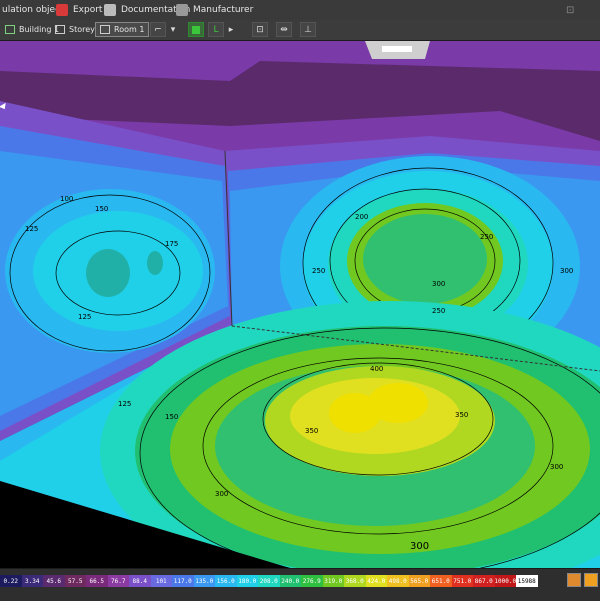  Describe the element at coordinates (129, 29) in the screenshot. I see `breadcrumb-room-label: Room 1` at that location.